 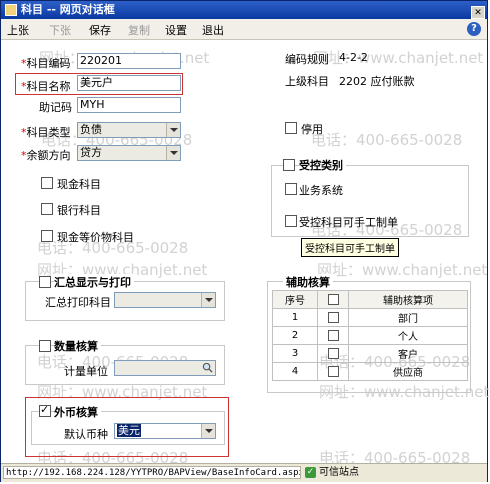 What do you see at coordinates (308, 282) in the screenshot?
I see `aux-title: 辅助核算` at bounding box center [308, 282].